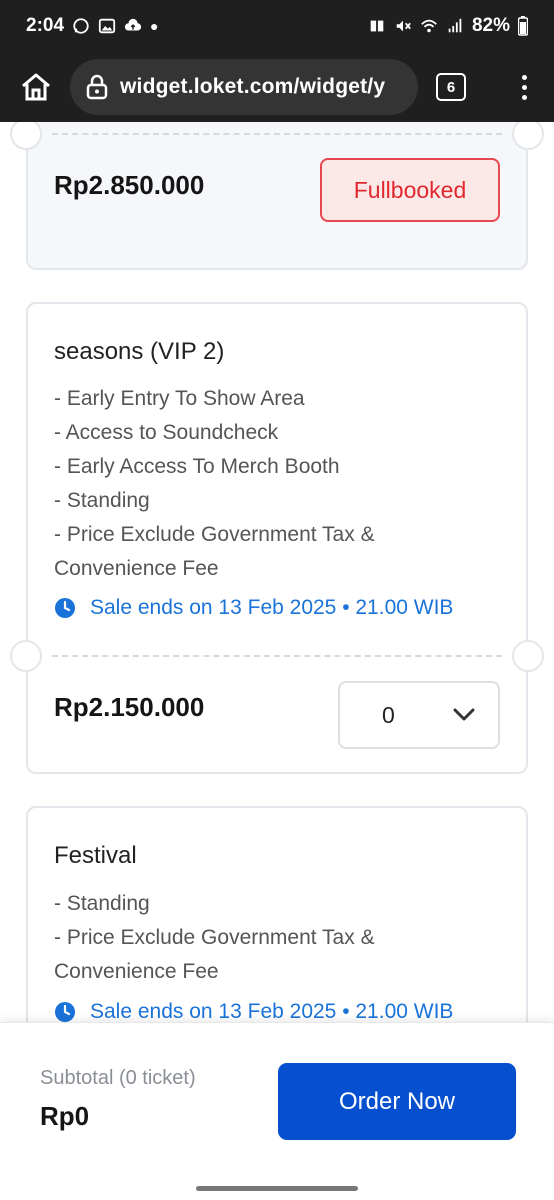 The image size is (554, 1200). I want to click on url-text: widget.loket.com/widget/y, so click(253, 86).